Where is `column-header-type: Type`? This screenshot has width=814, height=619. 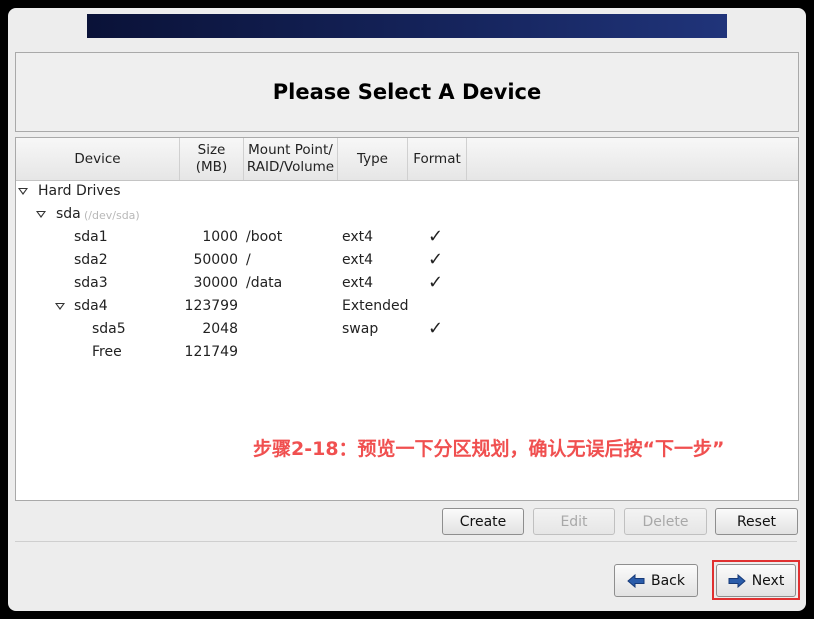
column-header-type: Type is located at coordinates (373, 159).